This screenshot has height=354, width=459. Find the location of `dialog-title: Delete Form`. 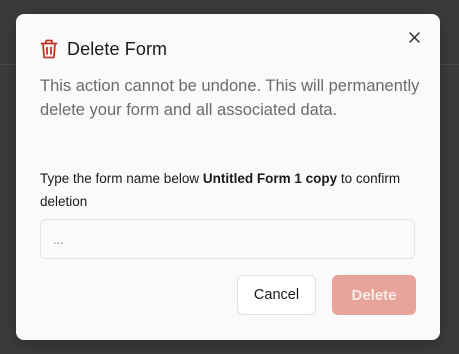

dialog-title: Delete Form is located at coordinates (117, 48).